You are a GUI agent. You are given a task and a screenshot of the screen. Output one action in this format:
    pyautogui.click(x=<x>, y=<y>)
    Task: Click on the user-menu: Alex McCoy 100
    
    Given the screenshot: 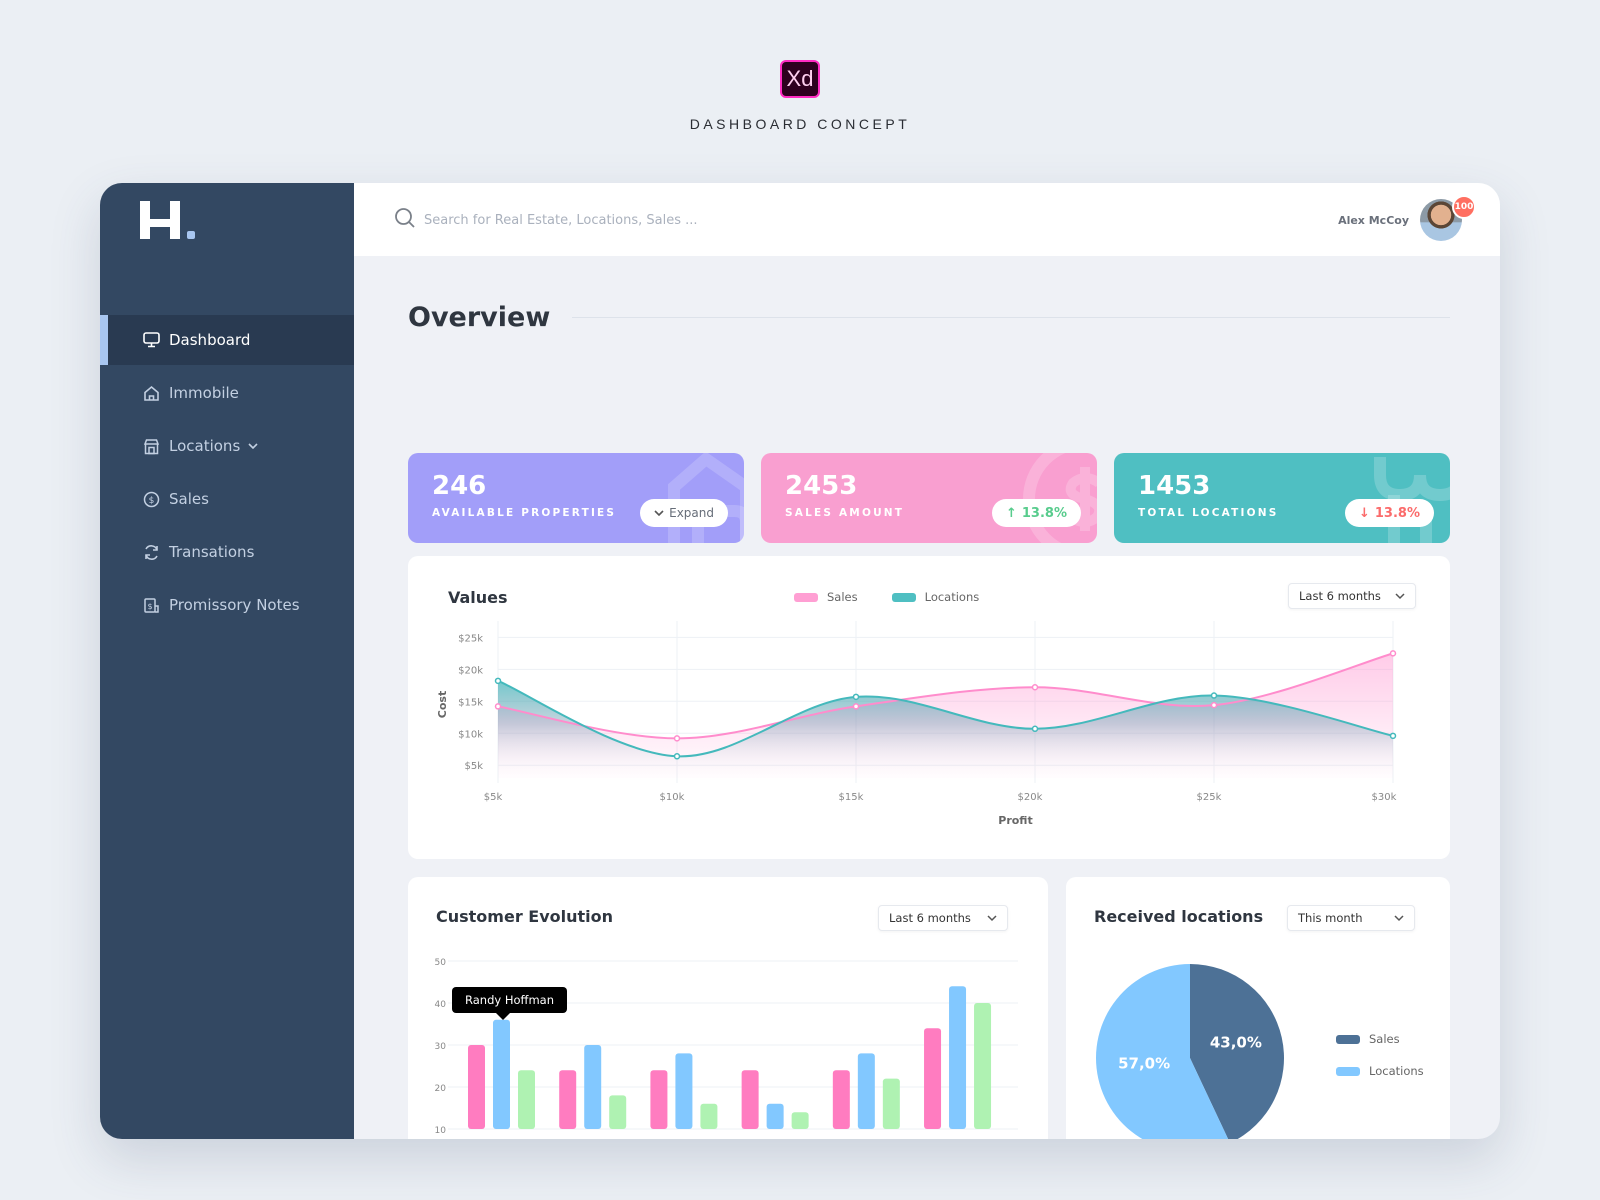 What is the action you would take?
    pyautogui.click(x=1407, y=218)
    